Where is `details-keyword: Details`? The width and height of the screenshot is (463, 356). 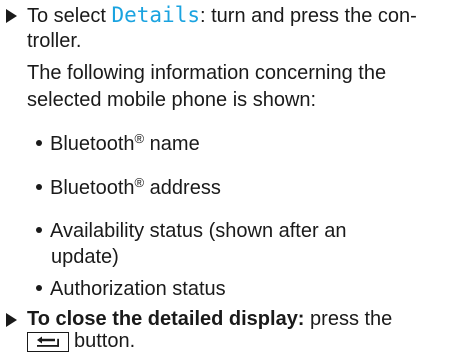 details-keyword: Details is located at coordinates (155, 15).